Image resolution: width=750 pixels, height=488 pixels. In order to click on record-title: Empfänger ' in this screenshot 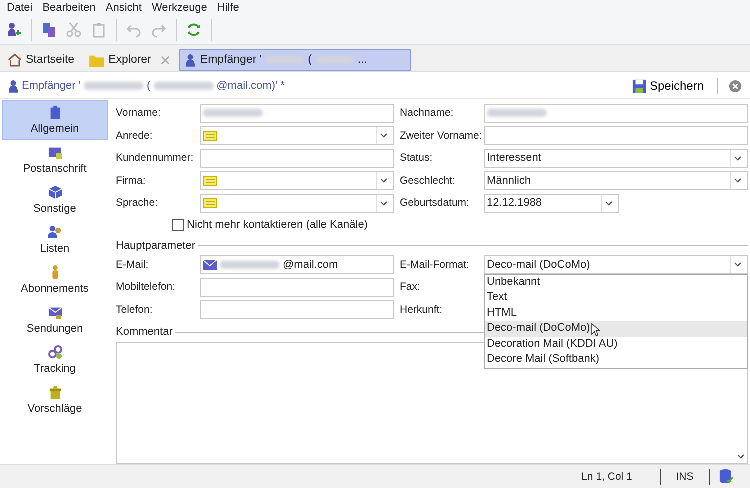, I will do `click(51, 86)`.